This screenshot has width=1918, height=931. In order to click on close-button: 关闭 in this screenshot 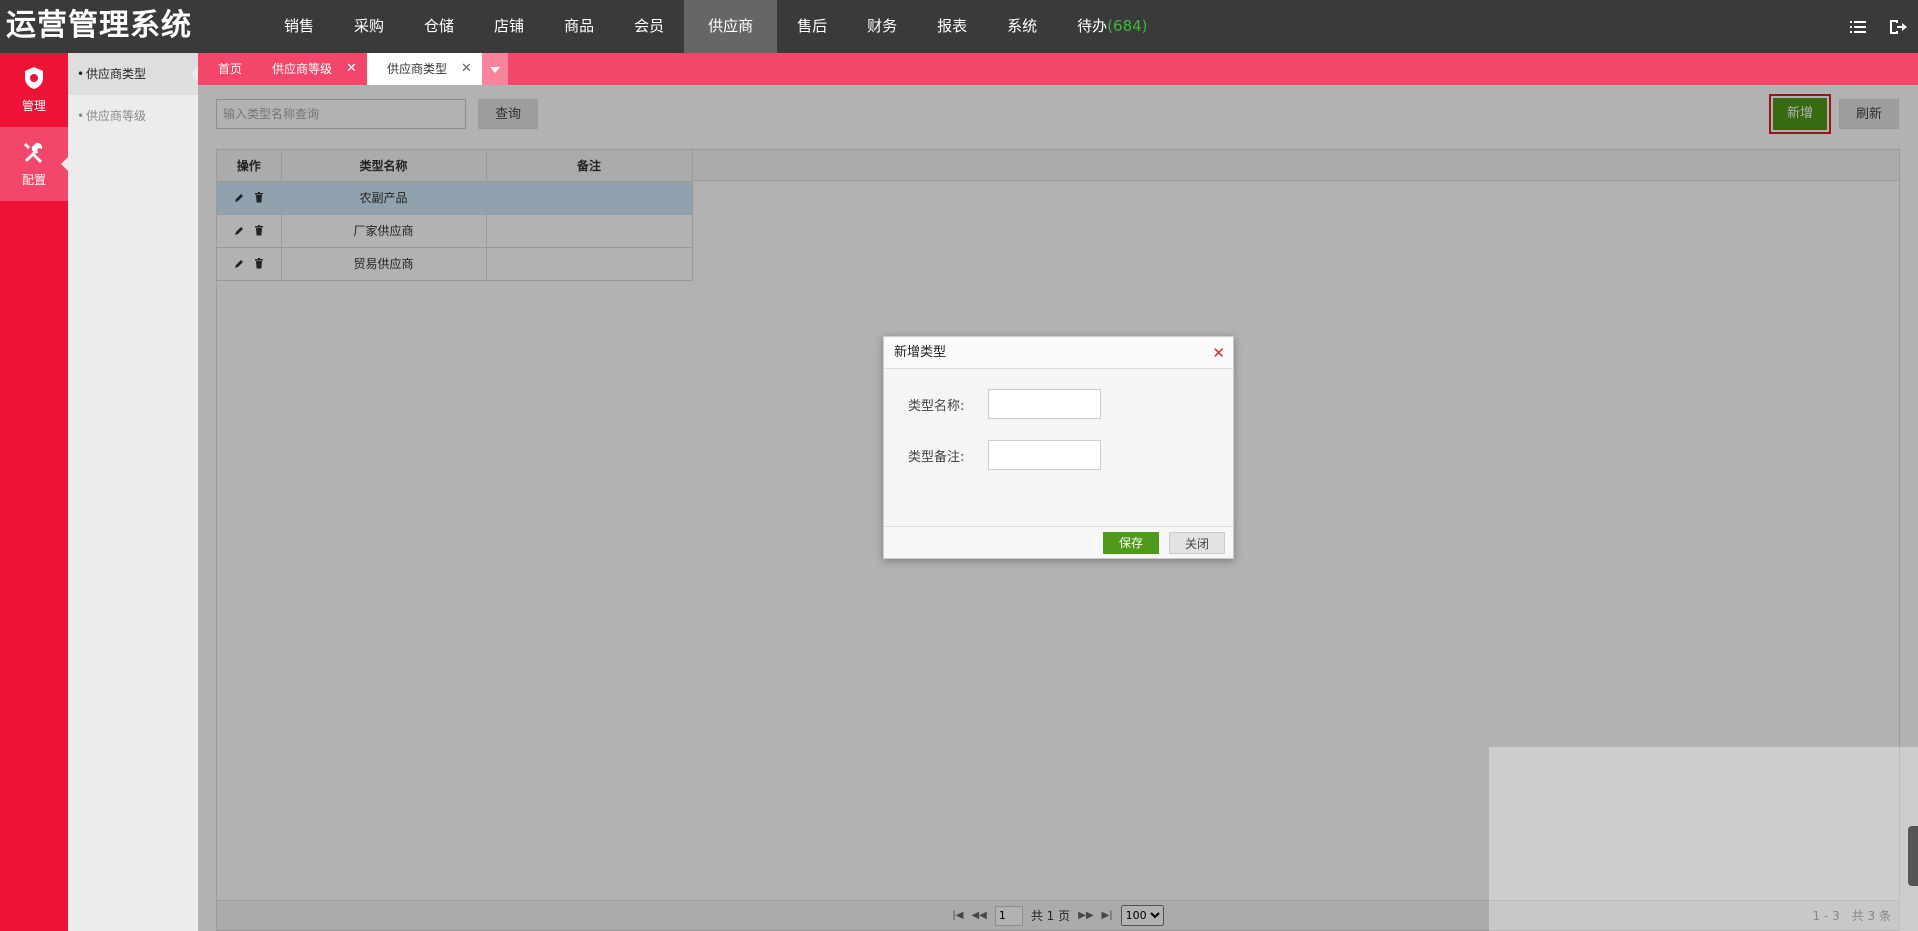, I will do `click(1197, 543)`.